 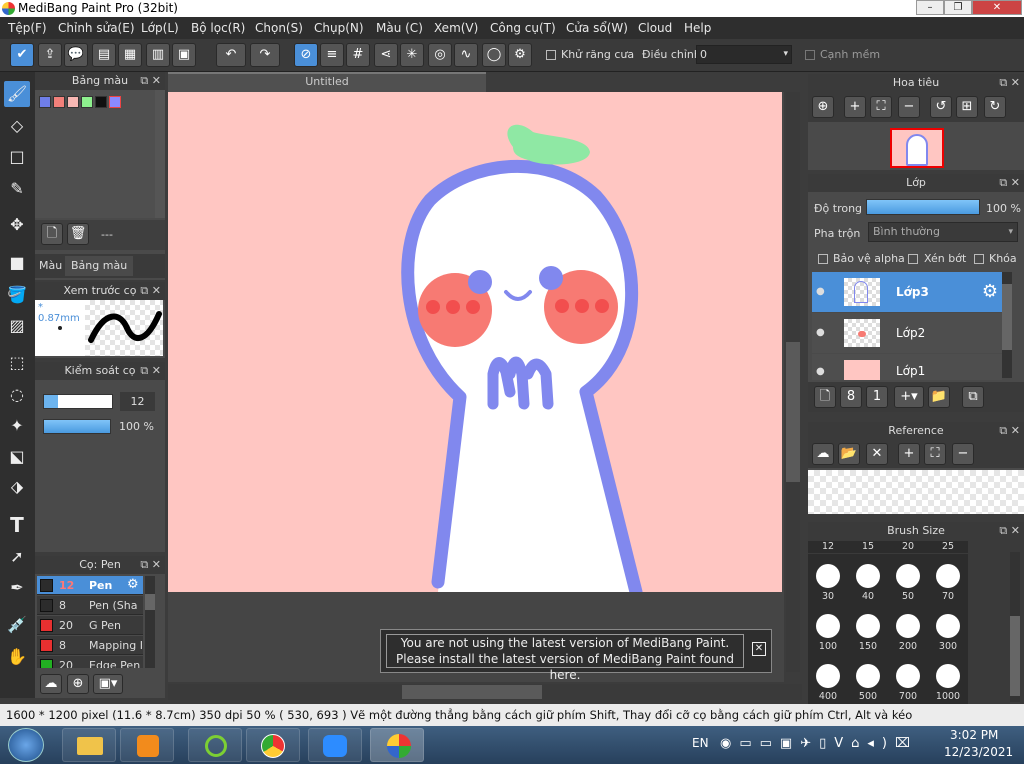 I want to click on gear-icon: ⚙, so click(x=133, y=584).